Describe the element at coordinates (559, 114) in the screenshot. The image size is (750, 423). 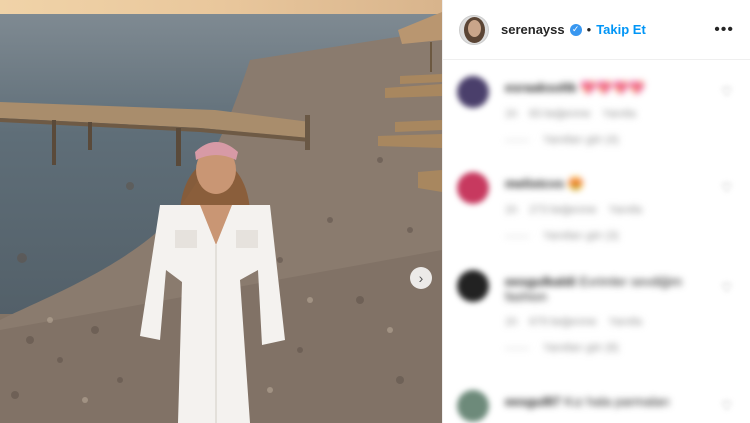
I see `comment-likes: 83 beğenme` at that location.